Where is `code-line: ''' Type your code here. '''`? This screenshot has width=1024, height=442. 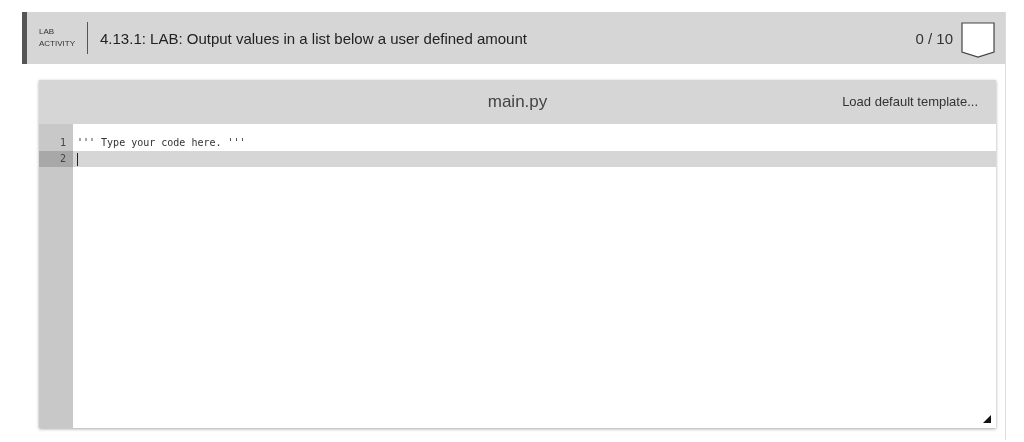 code-line: ''' Type your code here. ''' is located at coordinates (161, 143).